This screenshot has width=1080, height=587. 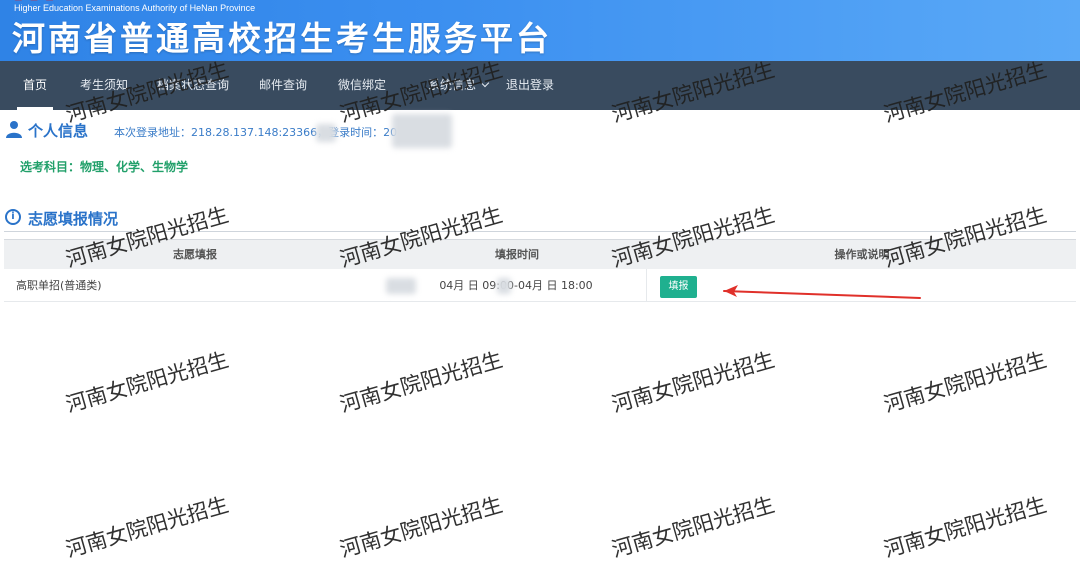 What do you see at coordinates (646, 285) in the screenshot?
I see `cell-divider` at bounding box center [646, 285].